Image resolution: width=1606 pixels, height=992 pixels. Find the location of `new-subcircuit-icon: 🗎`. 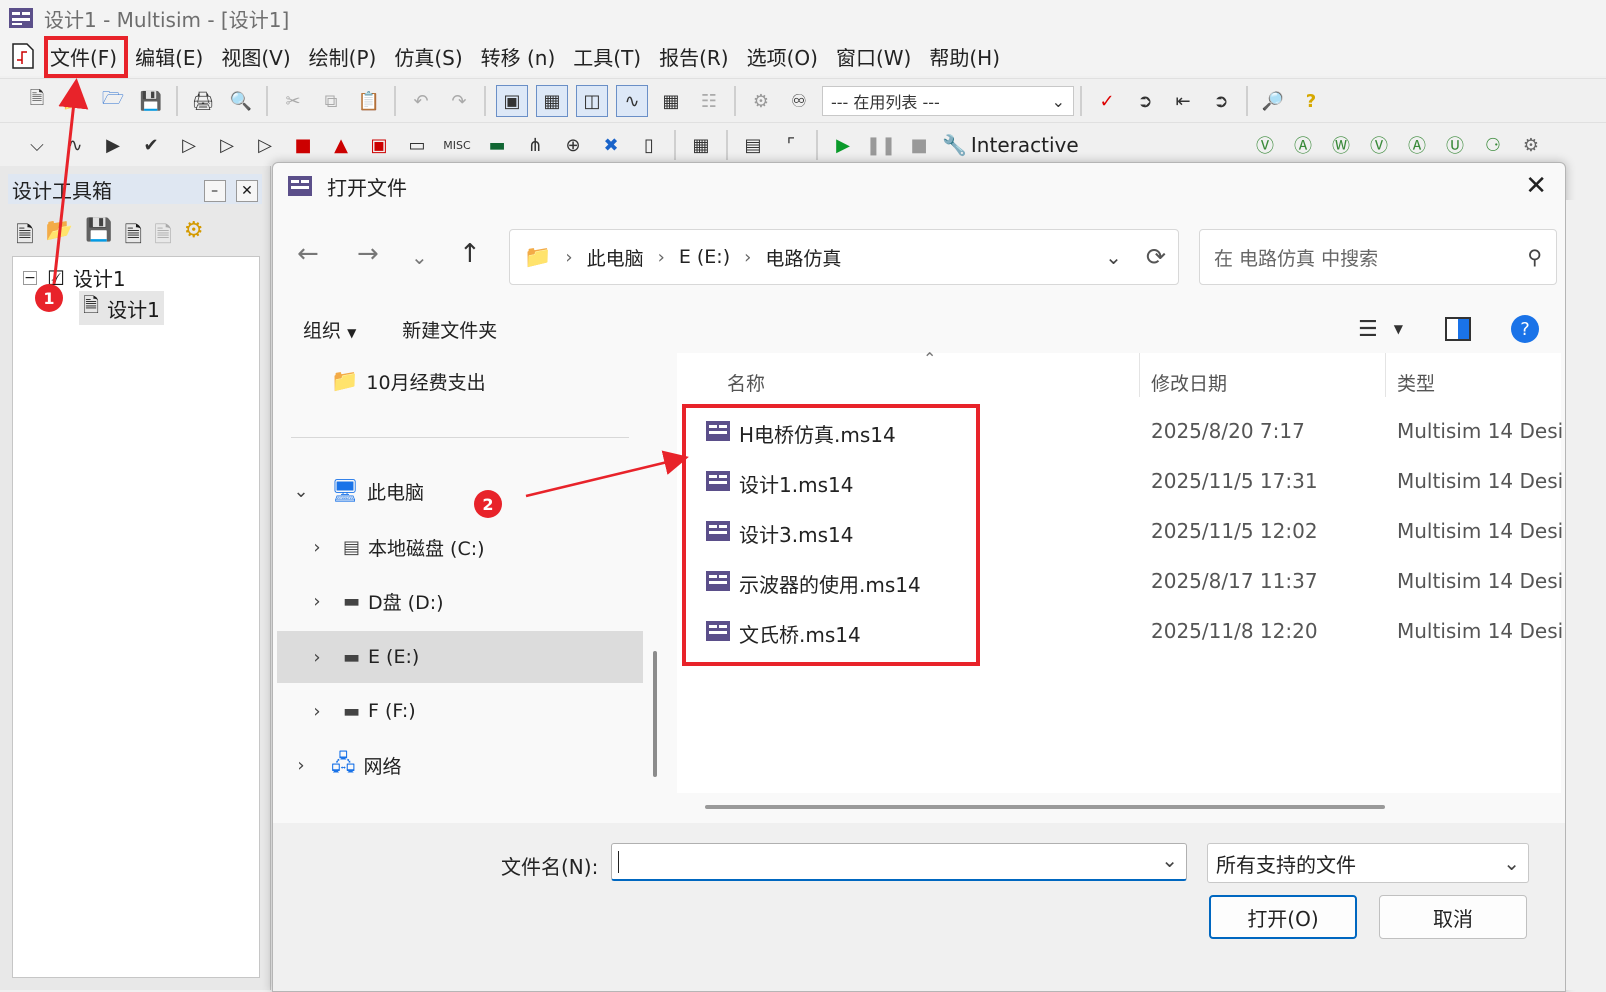

new-subcircuit-icon: 🗎 is located at coordinates (134, 237).